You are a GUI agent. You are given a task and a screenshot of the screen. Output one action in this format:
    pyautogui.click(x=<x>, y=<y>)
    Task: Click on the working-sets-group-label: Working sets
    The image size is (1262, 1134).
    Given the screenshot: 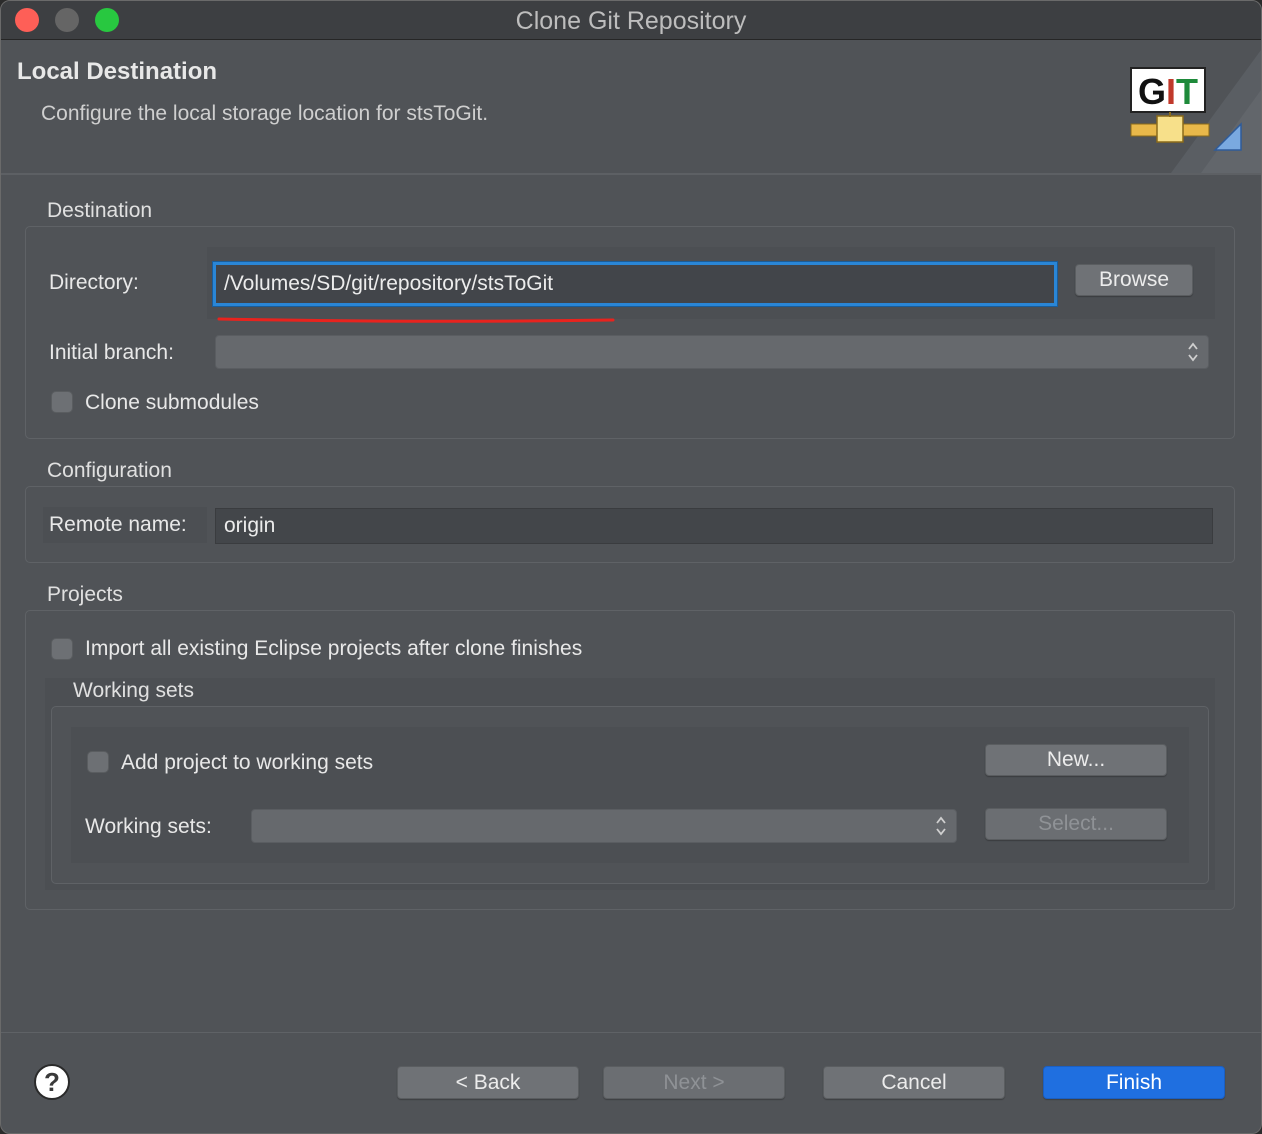 What is the action you would take?
    pyautogui.click(x=133, y=690)
    